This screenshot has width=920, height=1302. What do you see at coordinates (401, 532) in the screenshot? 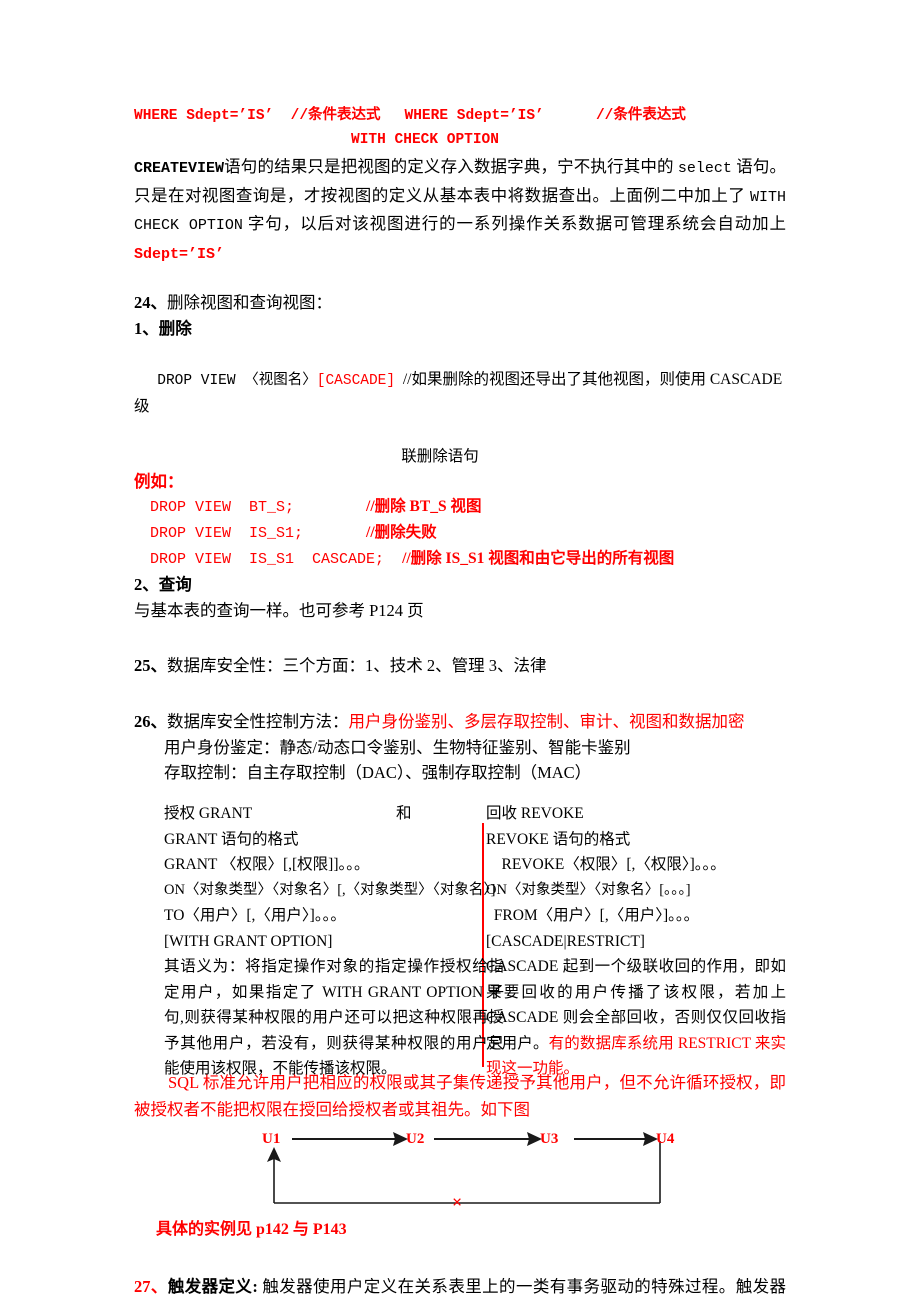
I see `drop-view-example-2-comment: //删除失败` at bounding box center [401, 532].